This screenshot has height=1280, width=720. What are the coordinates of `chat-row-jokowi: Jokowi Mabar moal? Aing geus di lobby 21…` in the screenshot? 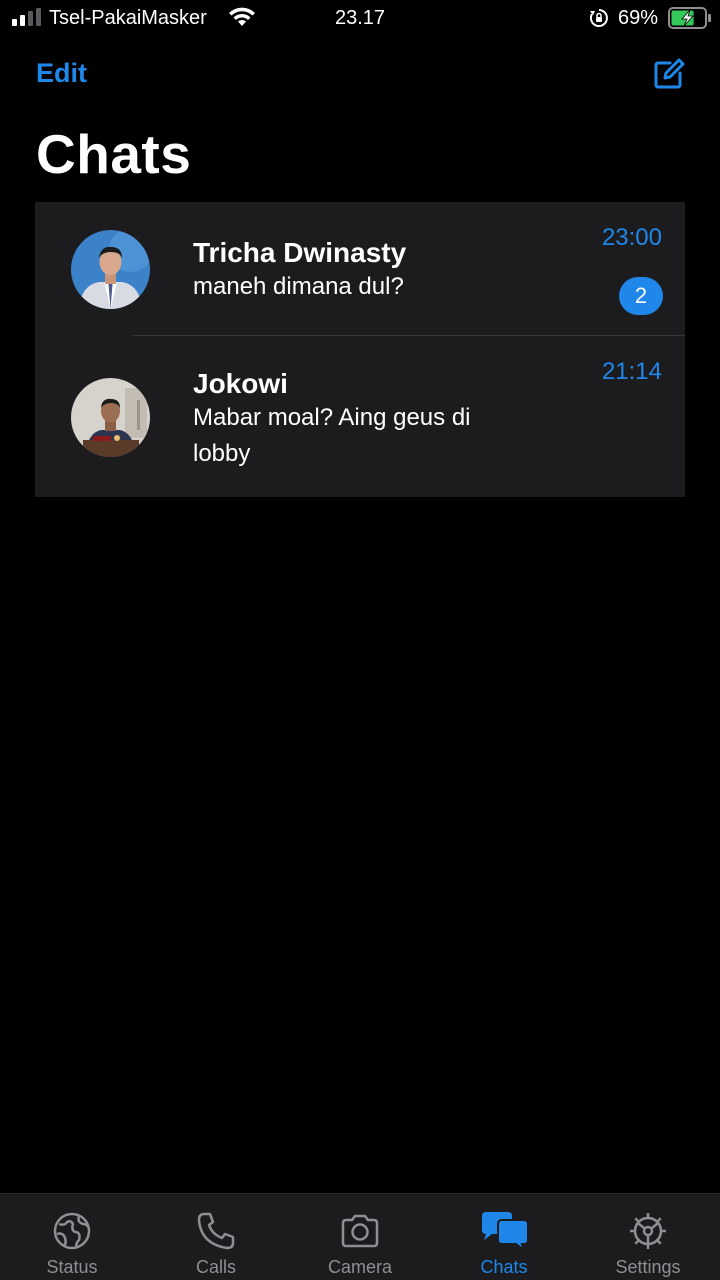 It's located at (360, 416).